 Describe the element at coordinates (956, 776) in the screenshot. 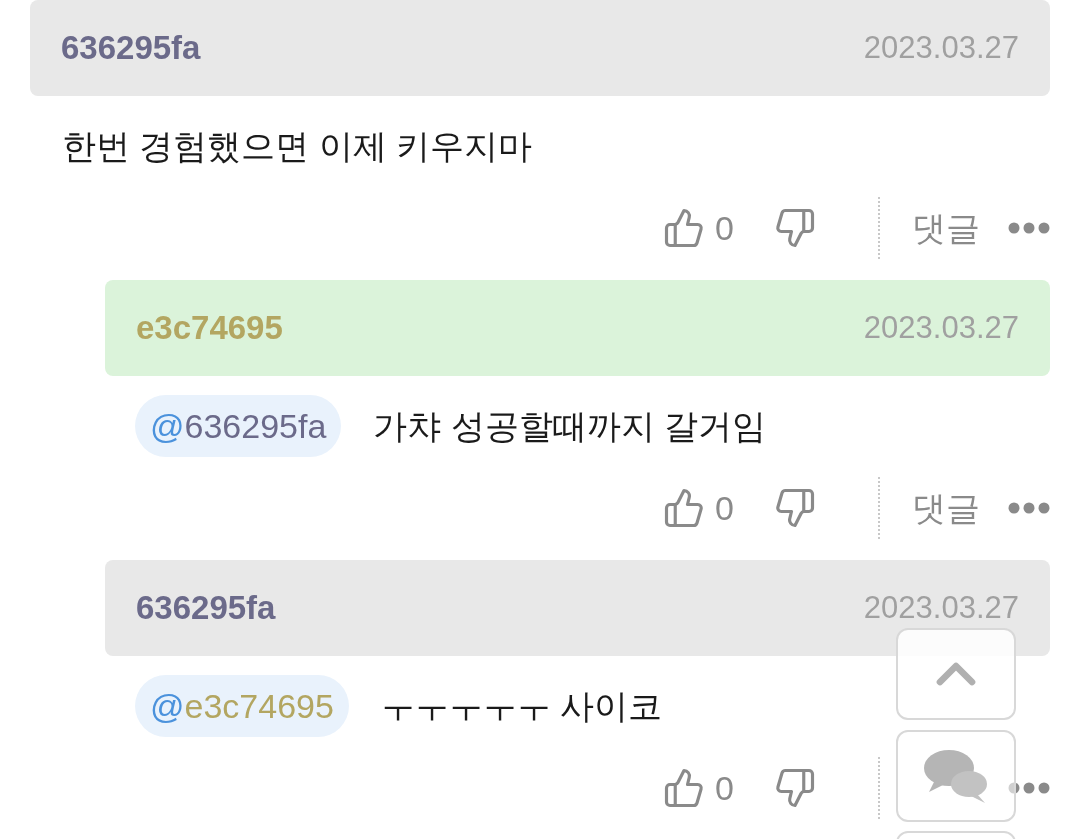

I see `comments-button` at that location.